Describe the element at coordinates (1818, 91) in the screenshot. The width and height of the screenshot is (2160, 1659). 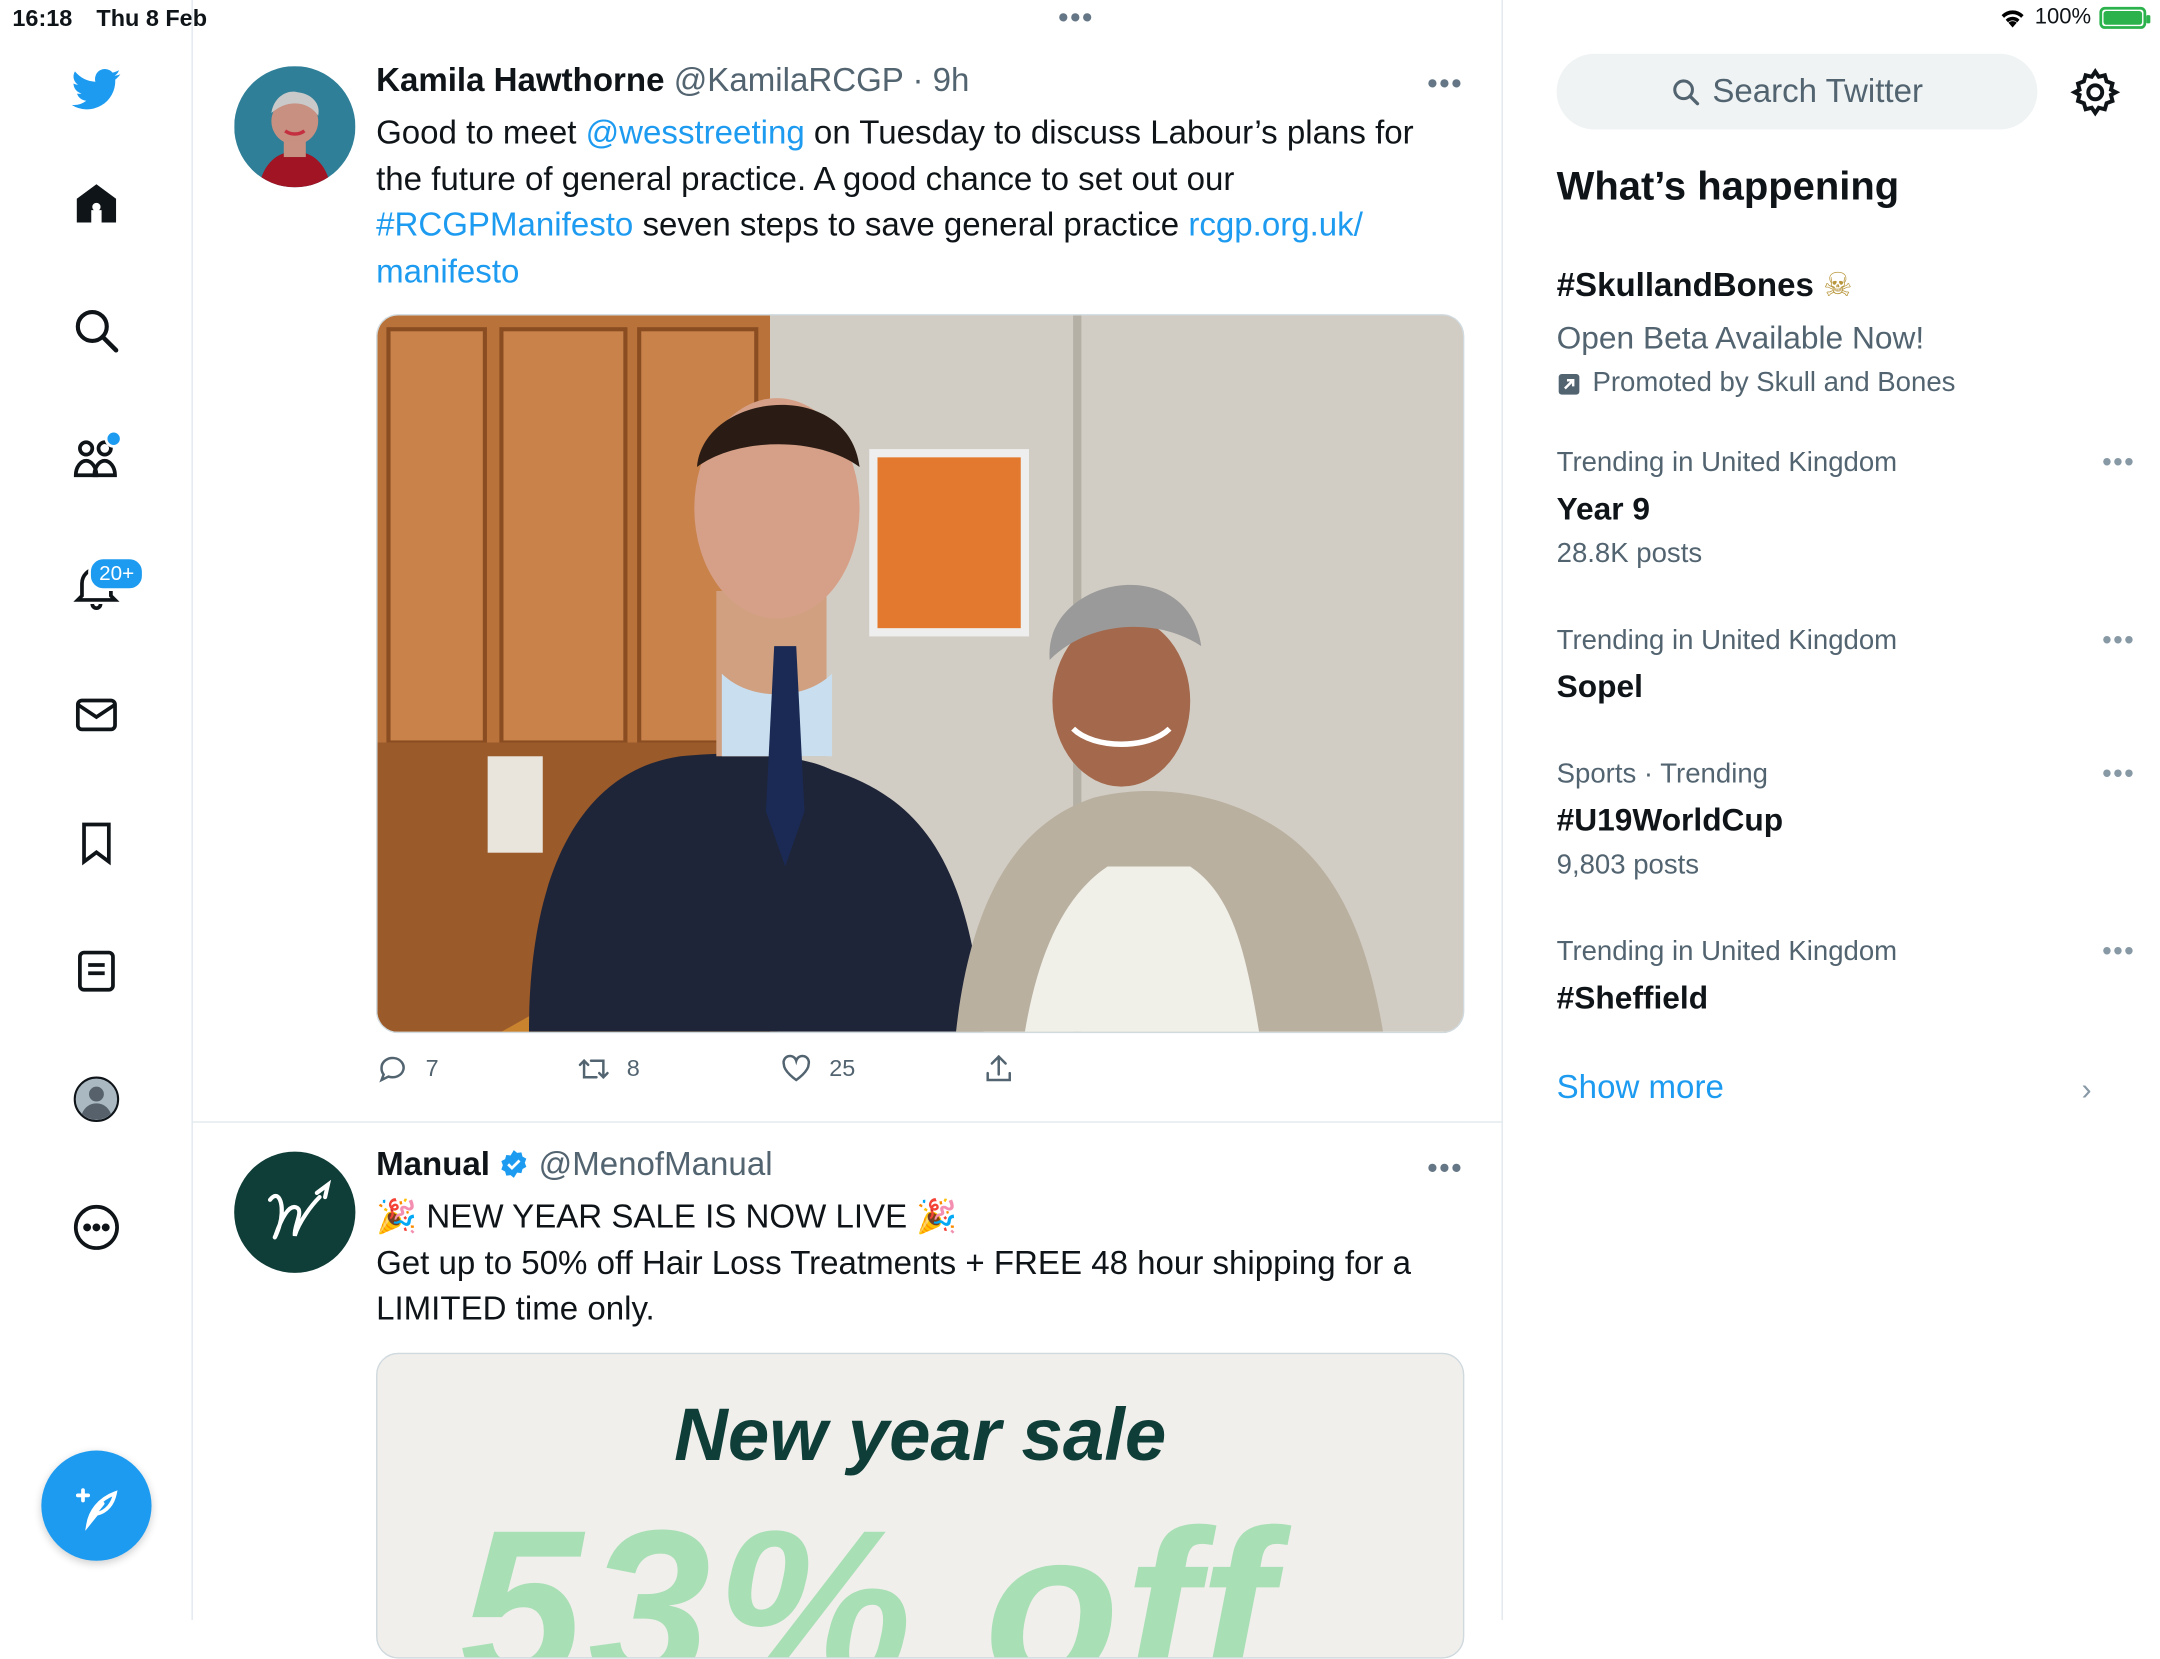
I see `search-placeholder: Search Twitter` at that location.